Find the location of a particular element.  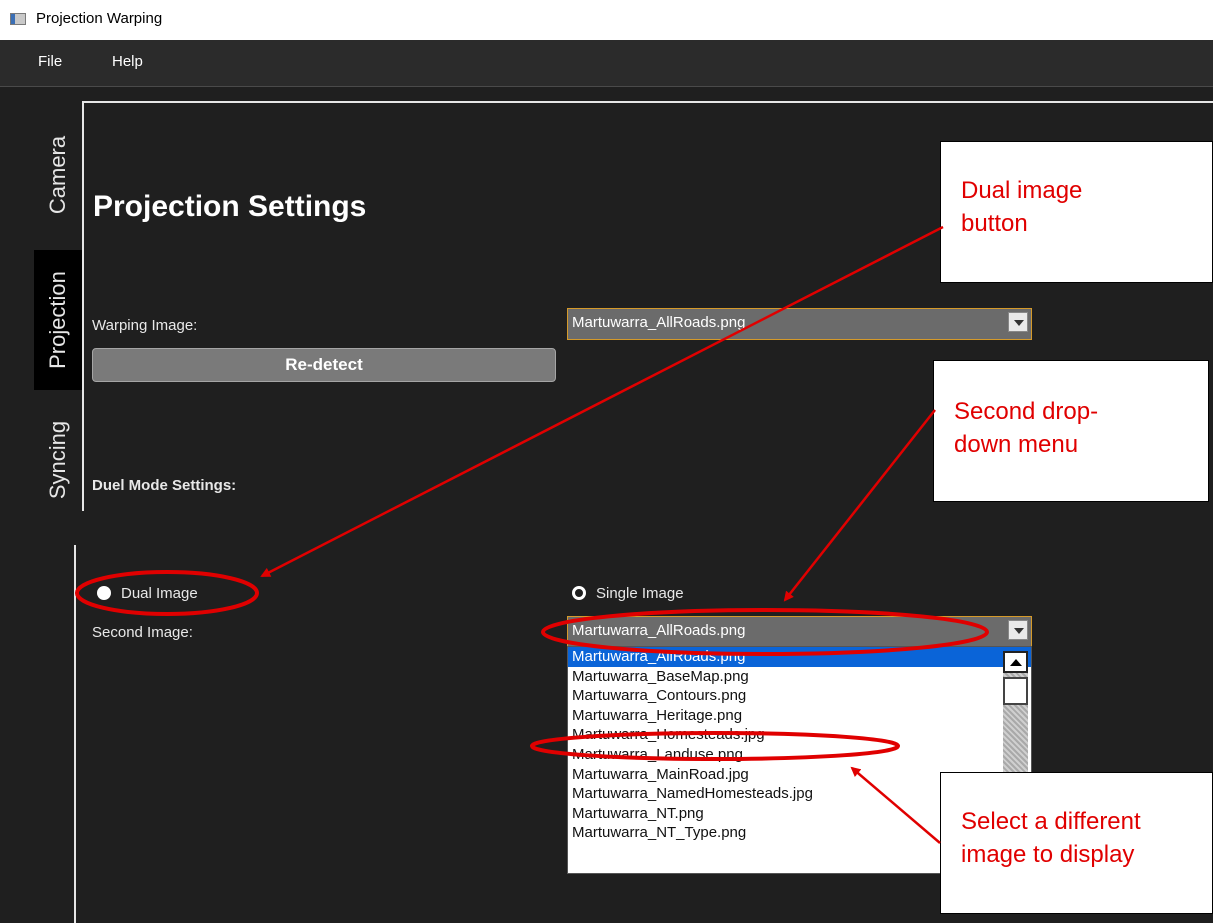

single-image-label: Single Image is located at coordinates (640, 593).